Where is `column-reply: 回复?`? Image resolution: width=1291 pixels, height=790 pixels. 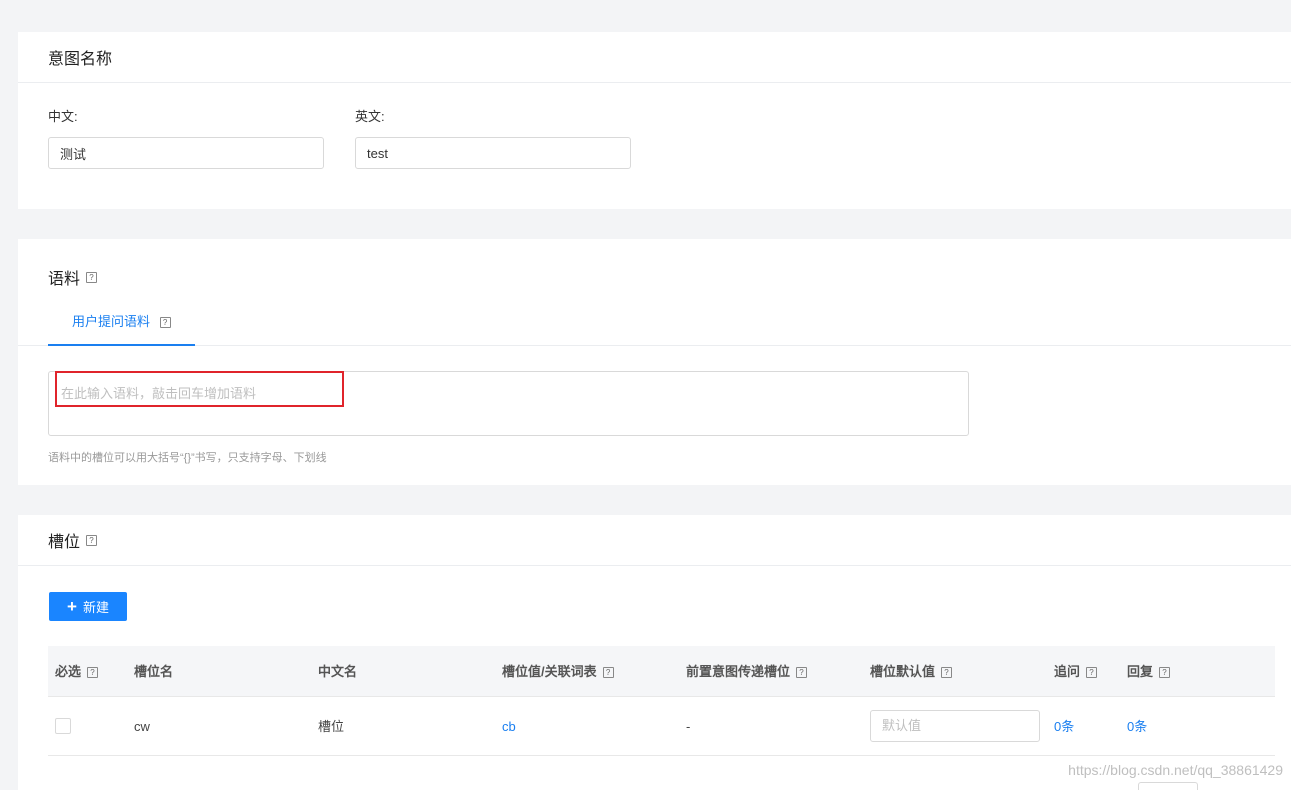 column-reply: 回复? is located at coordinates (1149, 671).